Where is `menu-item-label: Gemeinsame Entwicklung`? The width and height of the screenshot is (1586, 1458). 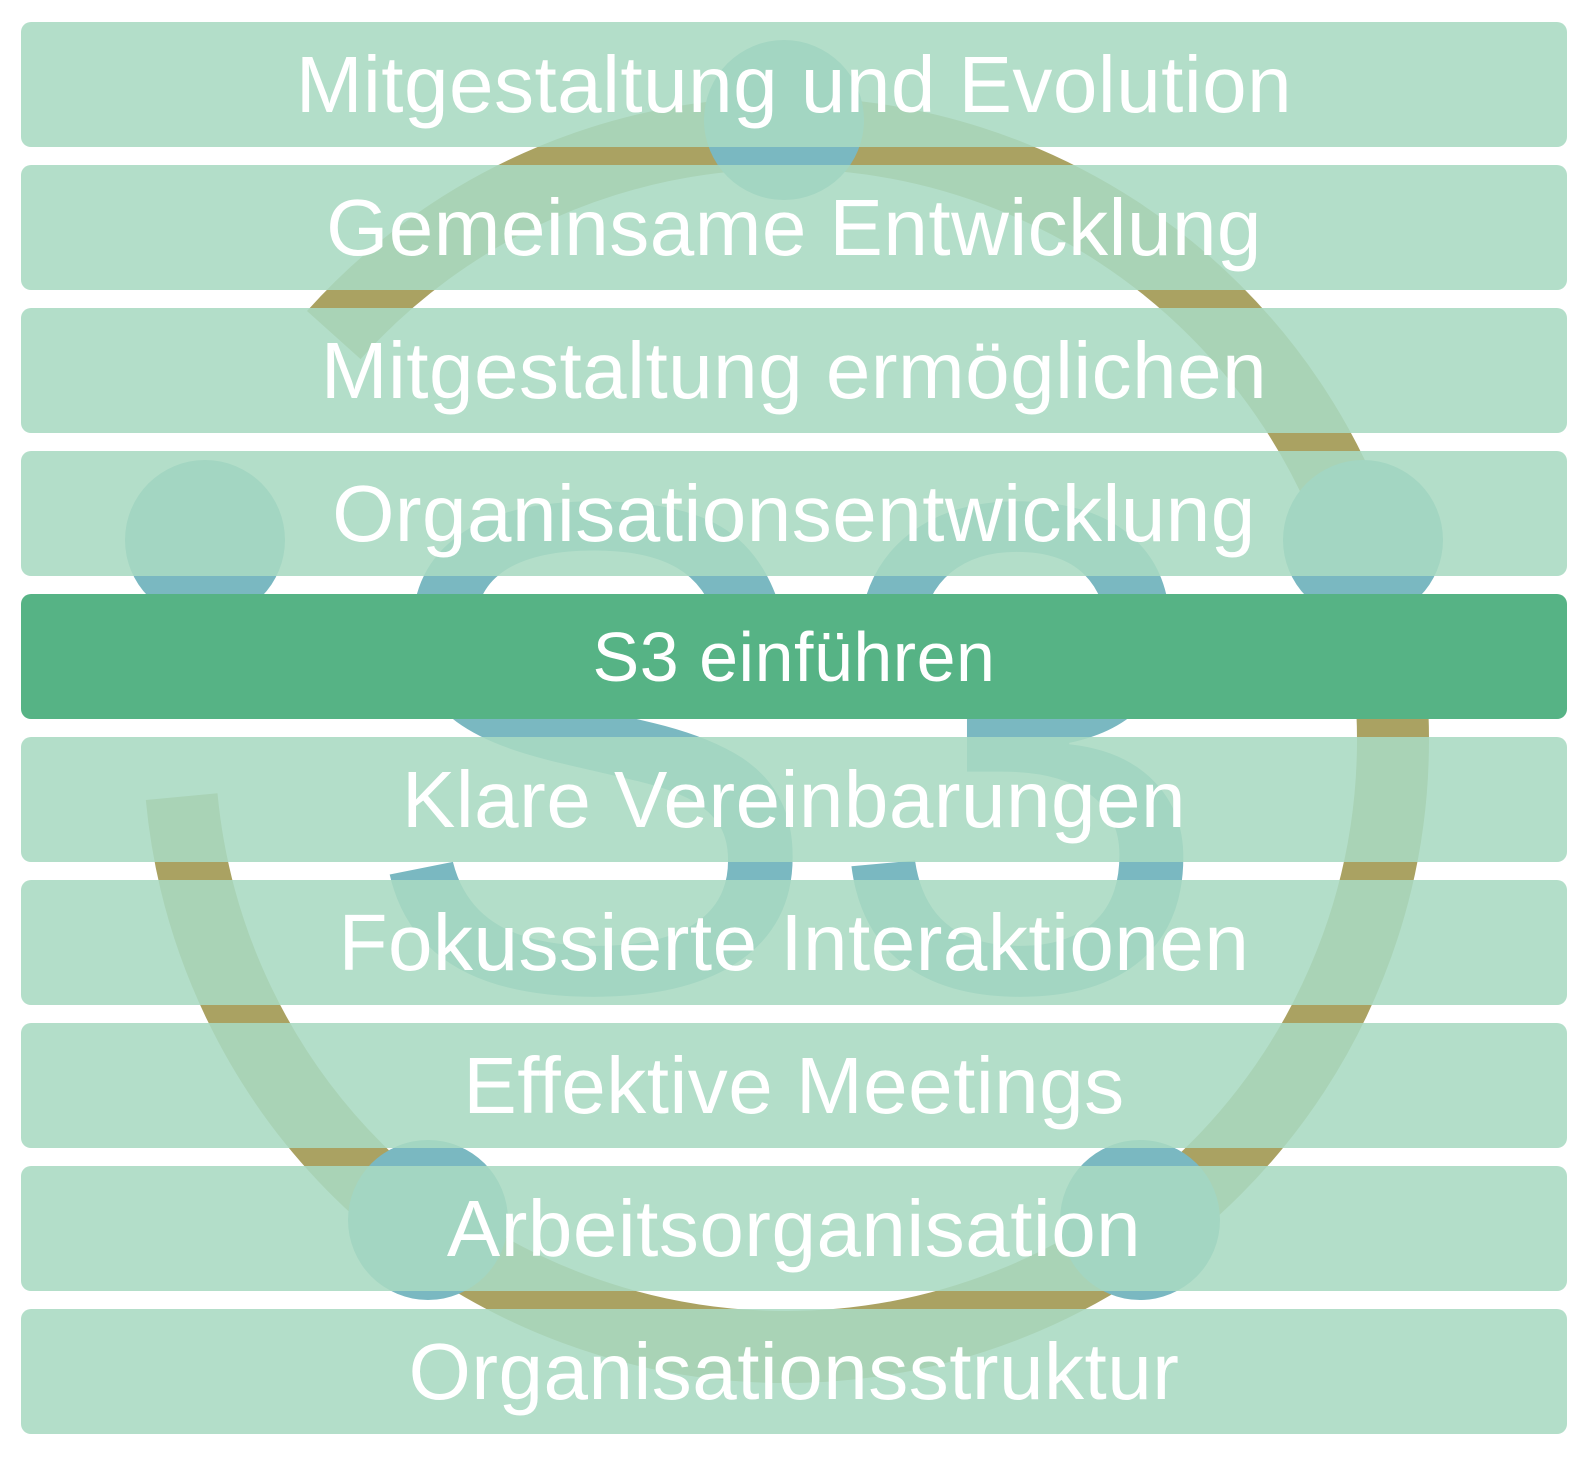
menu-item-label: Gemeinsame Entwicklung is located at coordinates (794, 227).